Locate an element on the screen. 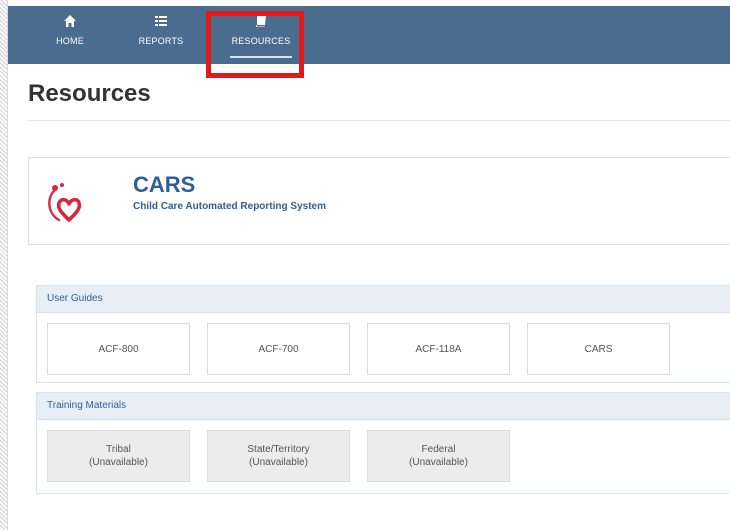 The height and width of the screenshot is (530, 730). nav-home: HOME is located at coordinates (70, 34).